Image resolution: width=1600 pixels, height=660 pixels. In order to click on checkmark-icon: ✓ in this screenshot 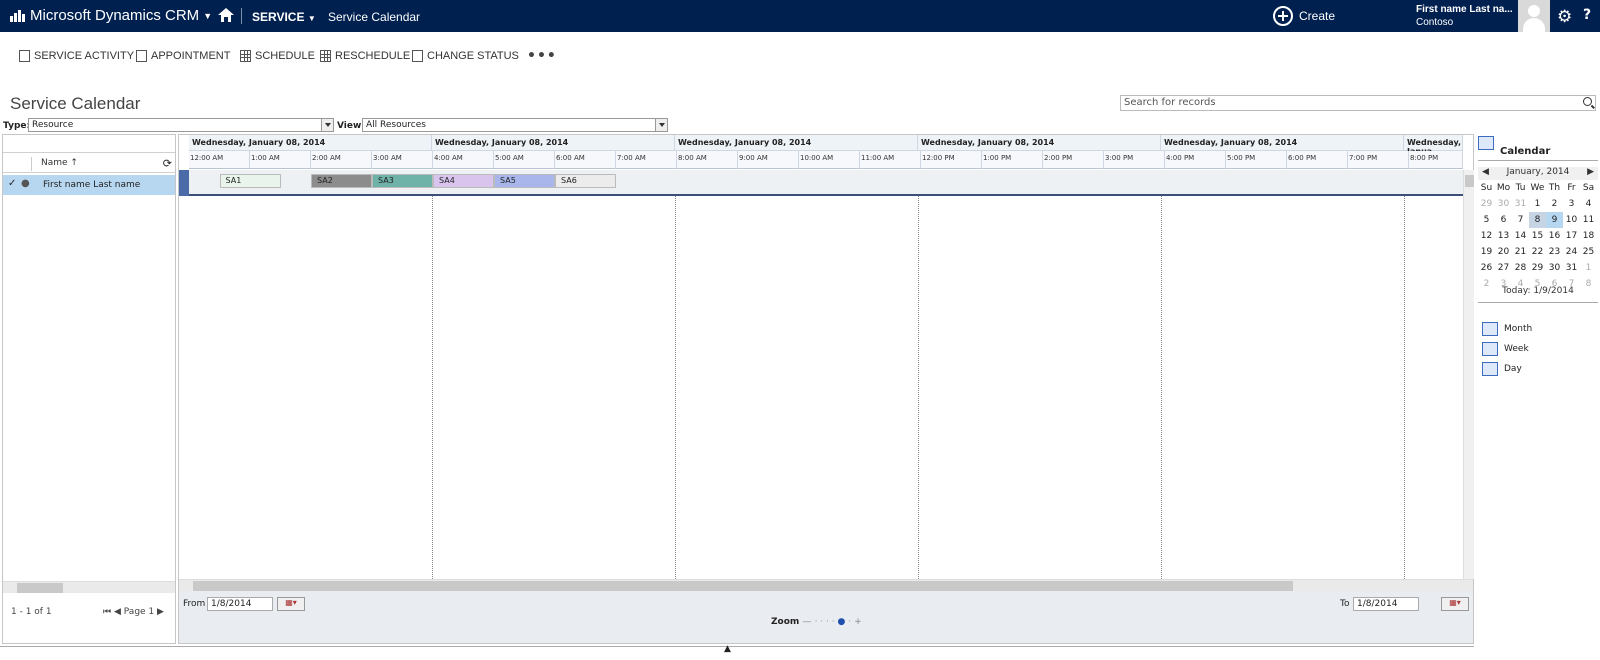, I will do `click(12, 183)`.